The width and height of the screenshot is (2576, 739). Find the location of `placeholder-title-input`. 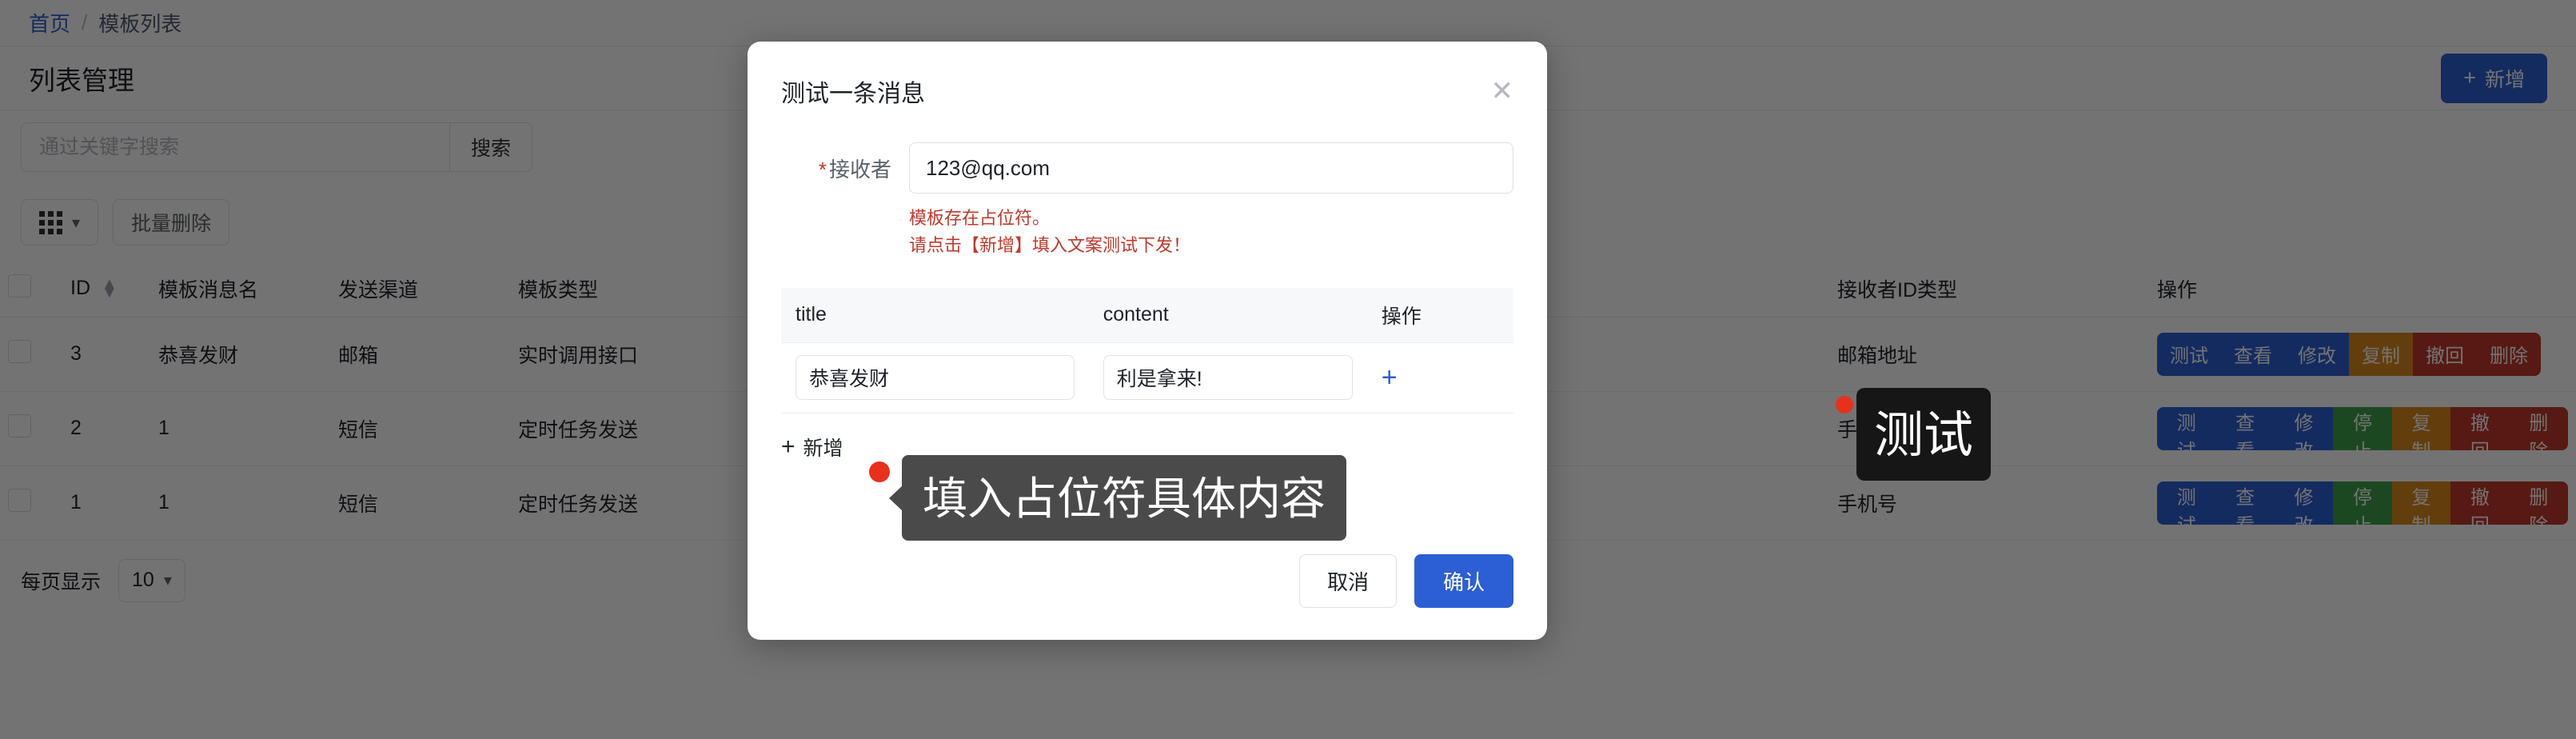

placeholder-title-input is located at coordinates (936, 378).